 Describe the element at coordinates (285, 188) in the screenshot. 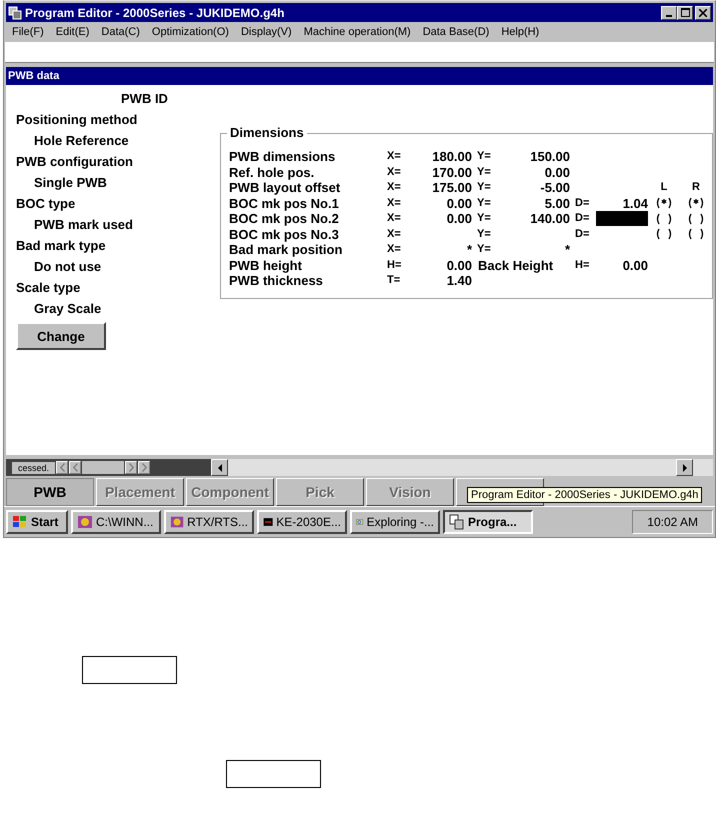

I see `row-label: PWB layout offset` at that location.